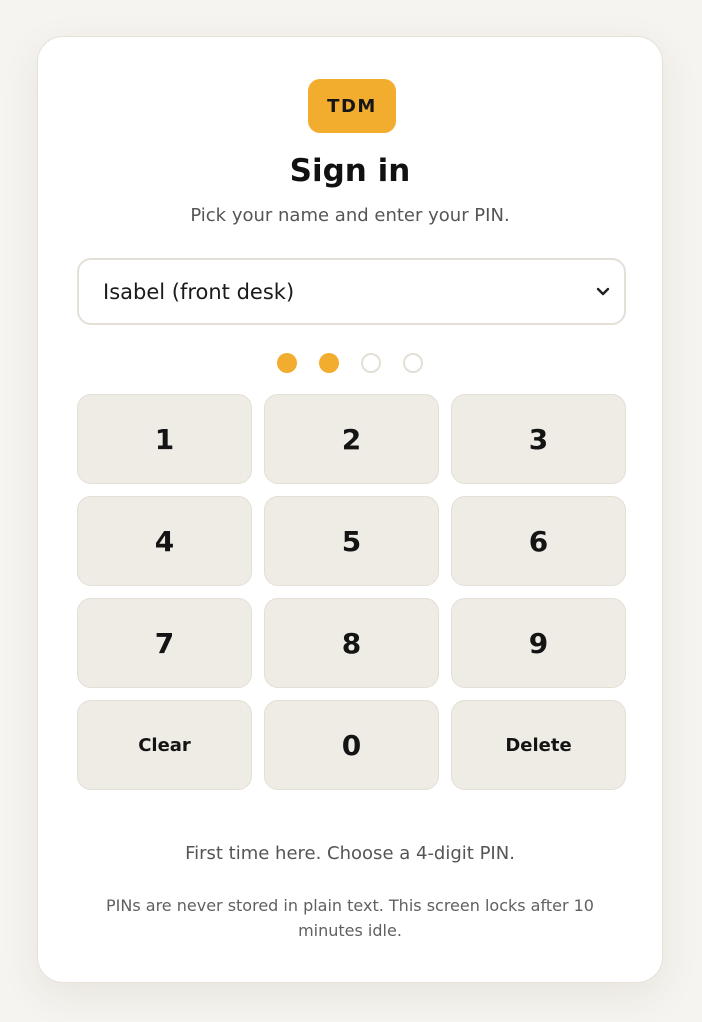  Describe the element at coordinates (603, 292) in the screenshot. I see `chevron-down-icon` at that location.